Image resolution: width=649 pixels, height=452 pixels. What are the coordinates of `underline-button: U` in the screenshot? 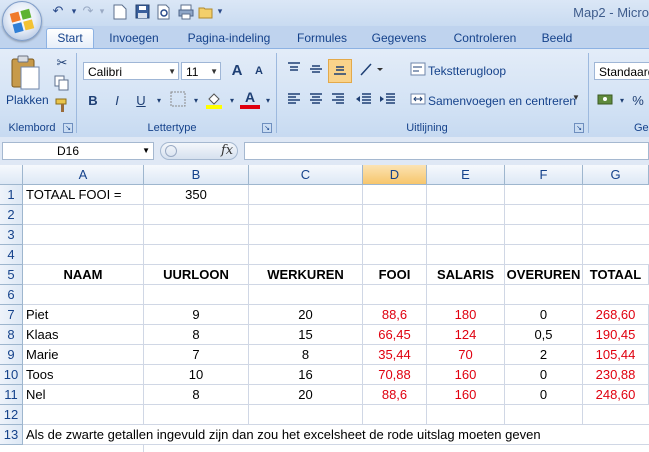 It's located at (141, 101).